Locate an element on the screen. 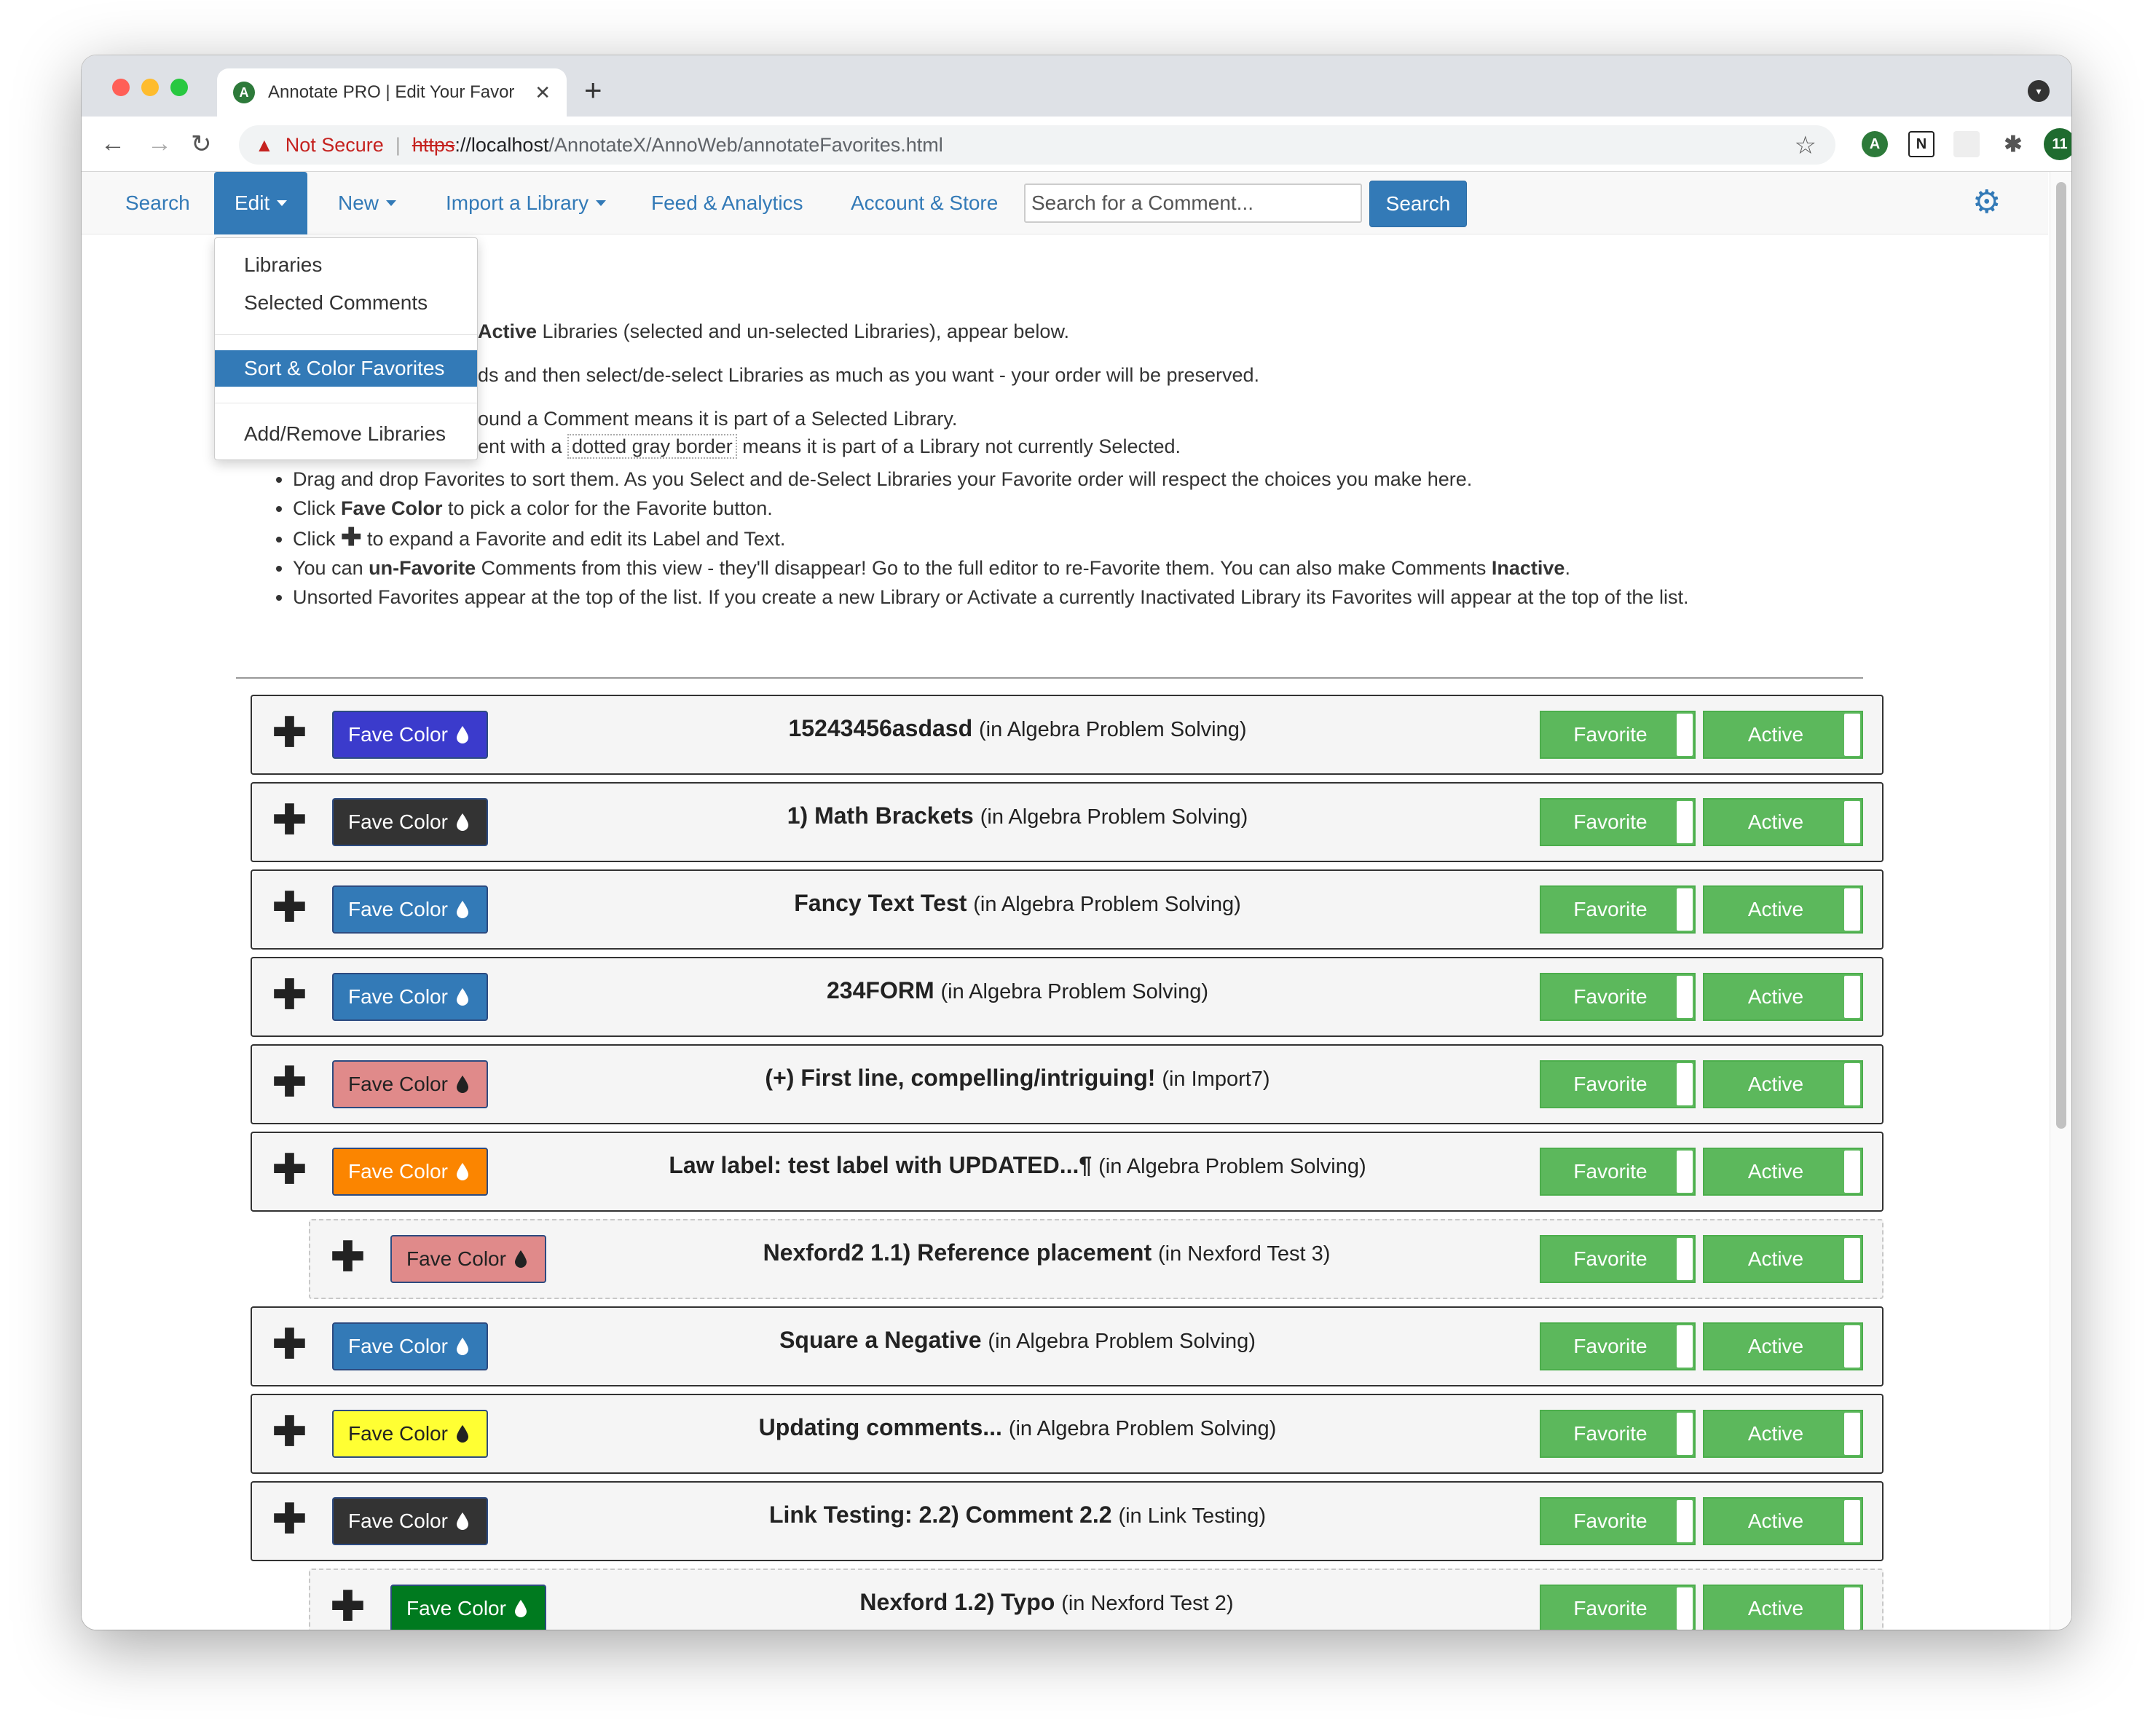 Image resolution: width=2153 pixels, height=1736 pixels. nav-account-link: Account & Store is located at coordinates (924, 203).